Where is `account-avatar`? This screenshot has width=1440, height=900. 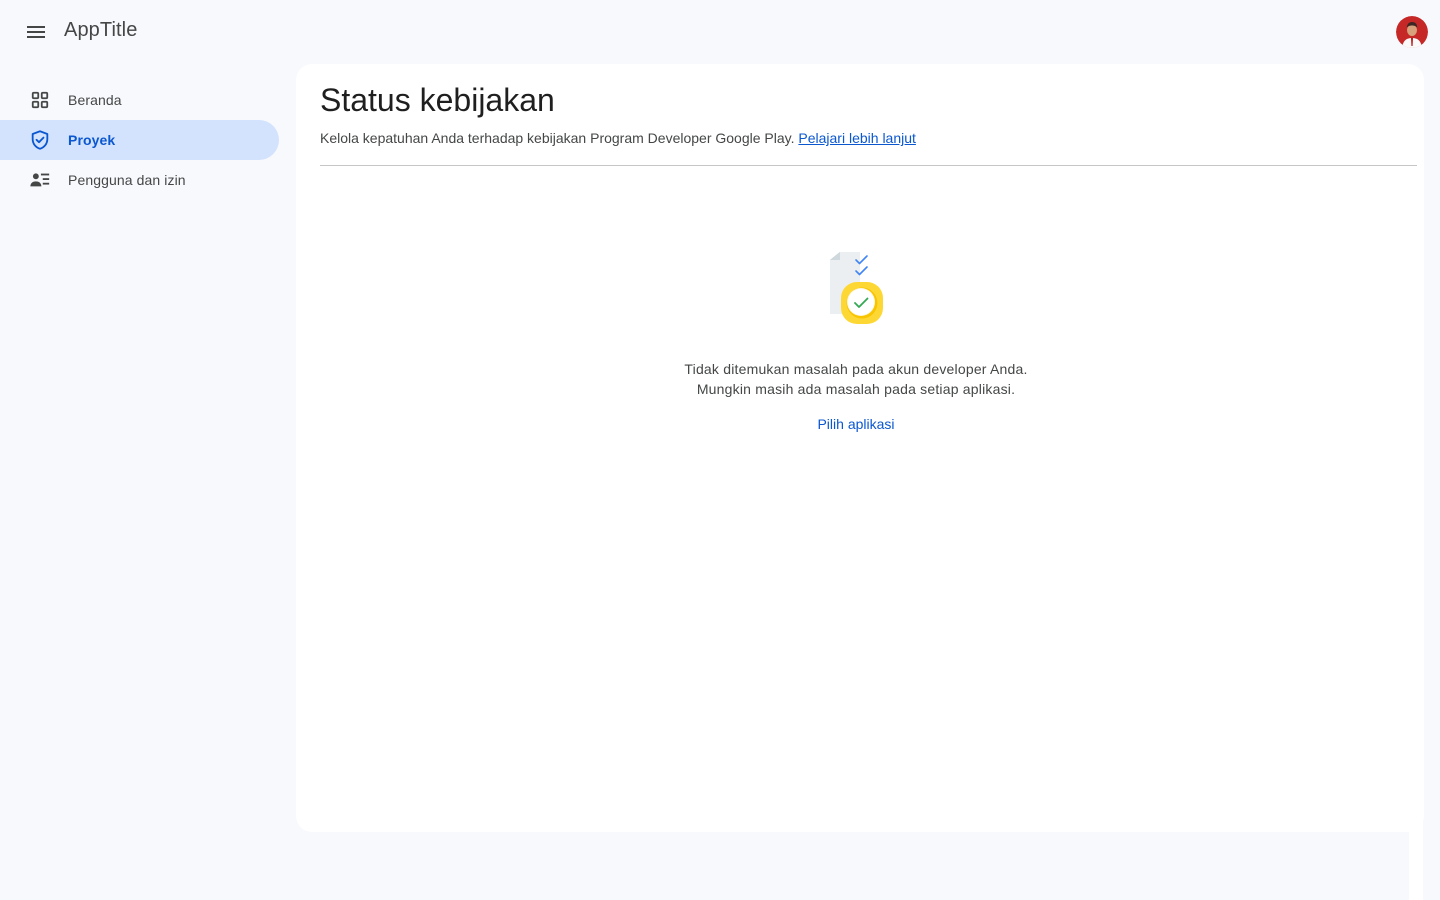
account-avatar is located at coordinates (1412, 32).